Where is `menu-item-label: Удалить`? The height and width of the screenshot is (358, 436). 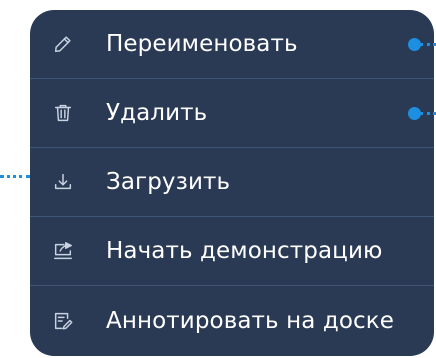
menu-item-label: Удалить is located at coordinates (157, 113).